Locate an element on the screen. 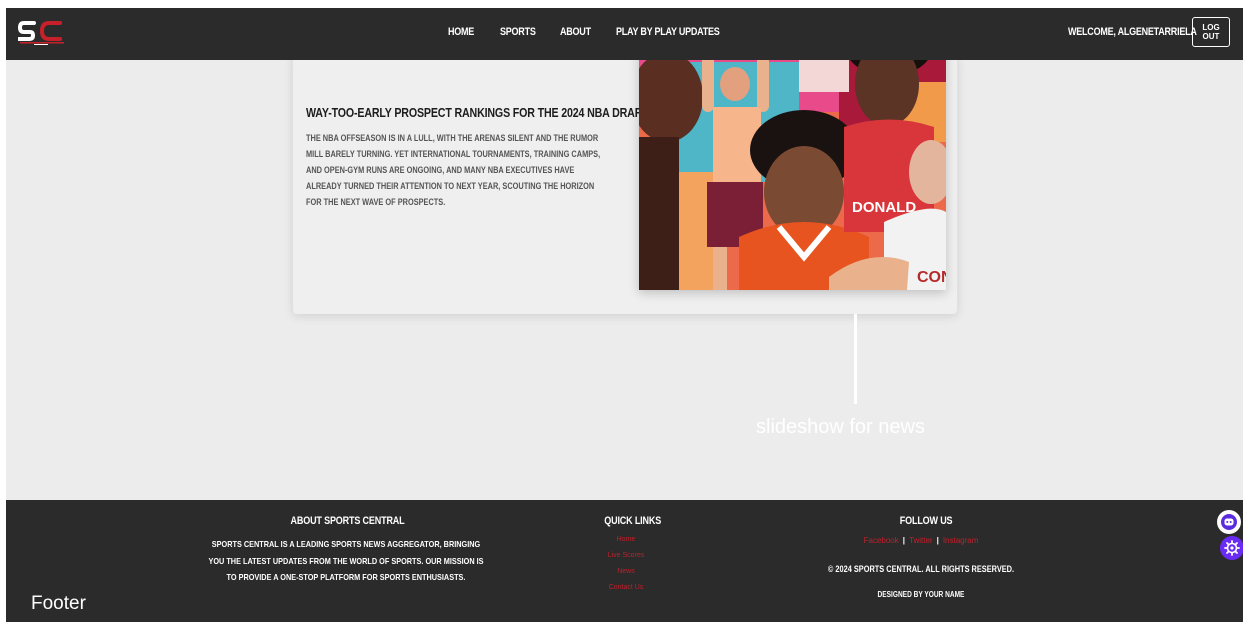 The width and height of the screenshot is (1249, 625). robot-icon is located at coordinates (1229, 522).